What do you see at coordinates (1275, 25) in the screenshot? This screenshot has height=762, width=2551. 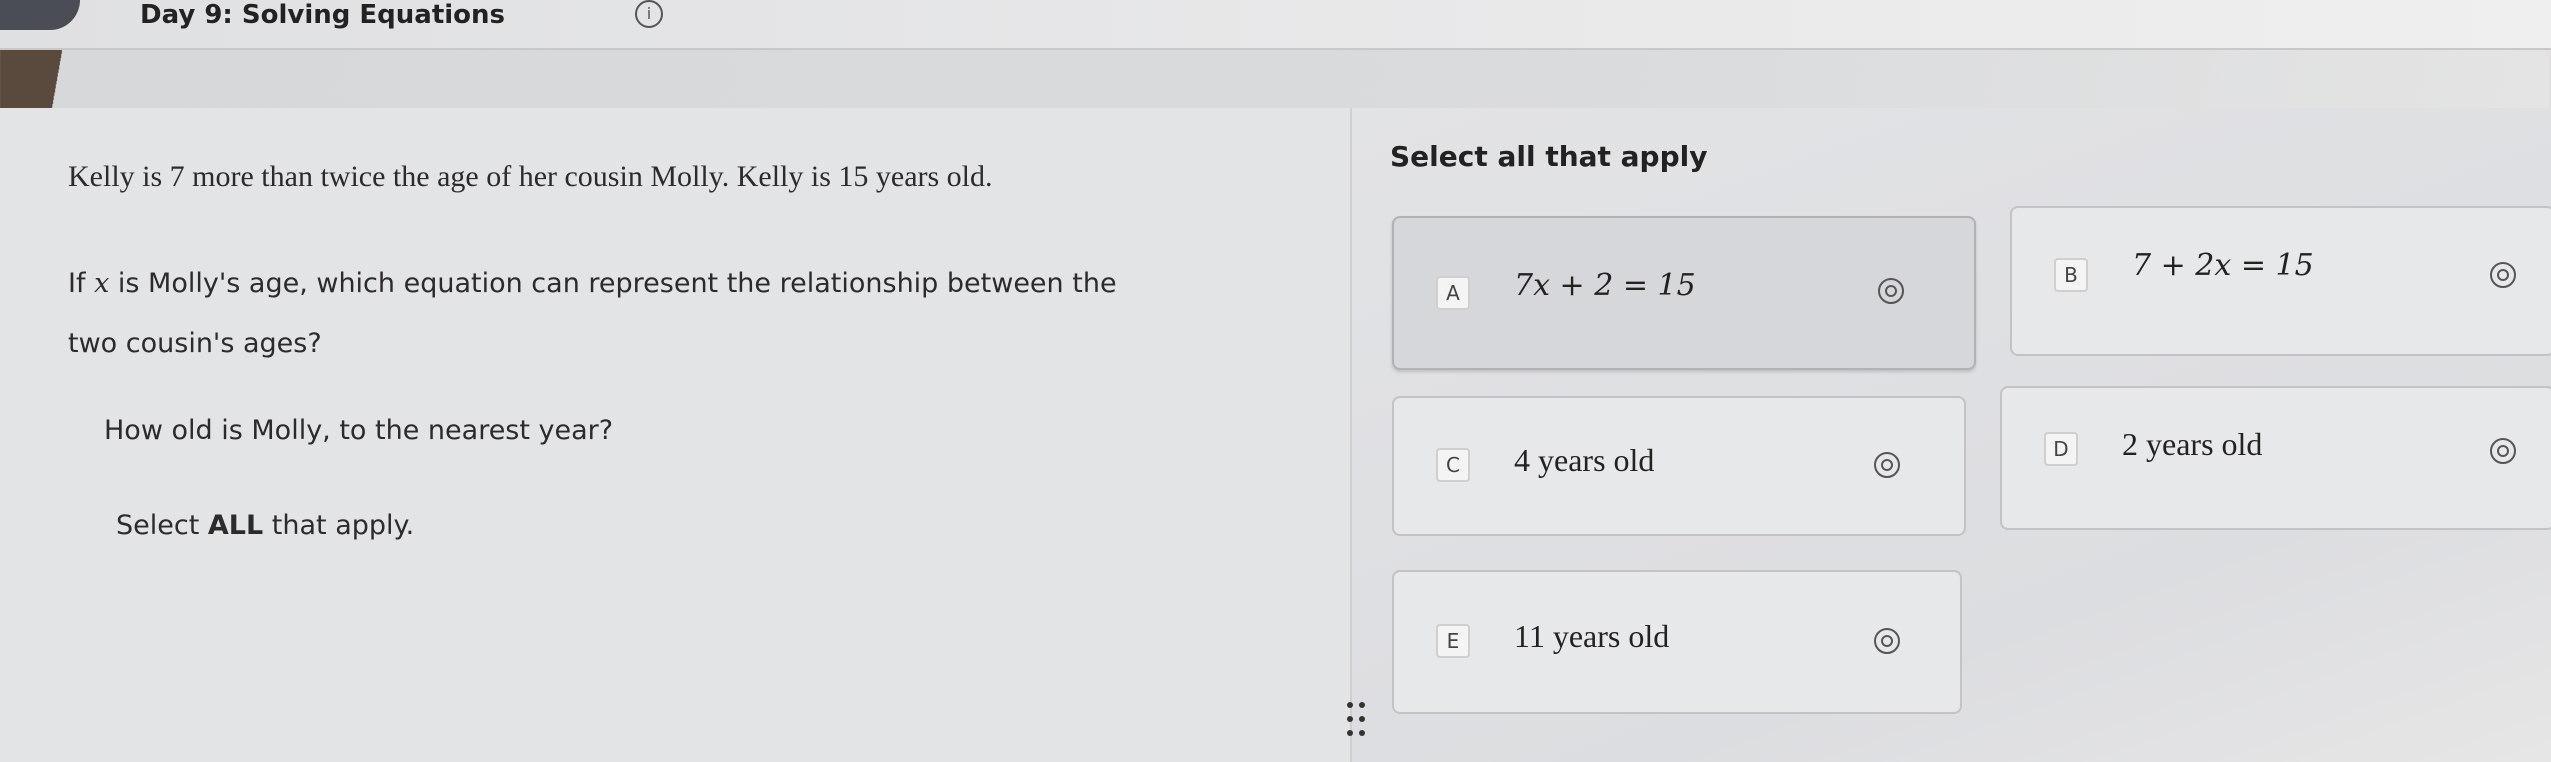 I see `top-bar: Day 9: Solving Equations i` at bounding box center [1275, 25].